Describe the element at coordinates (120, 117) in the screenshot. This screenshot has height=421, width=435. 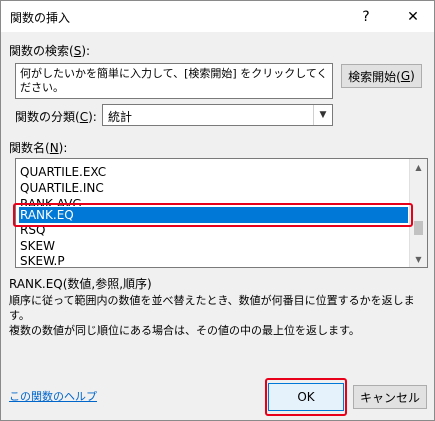
I see `category-selected-value: 統計` at that location.